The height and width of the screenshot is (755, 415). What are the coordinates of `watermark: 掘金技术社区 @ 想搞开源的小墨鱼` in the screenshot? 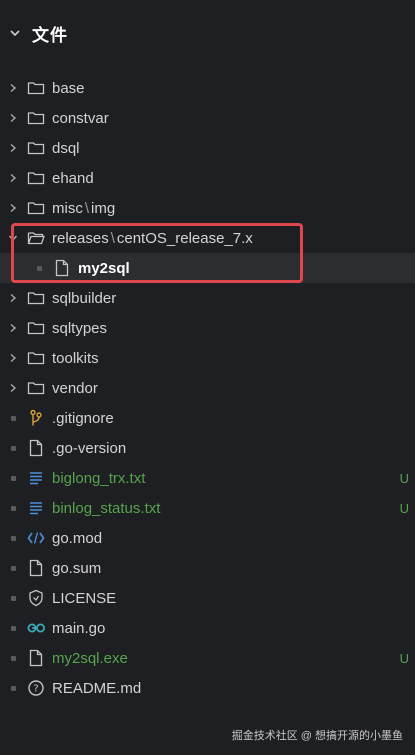 It's located at (317, 736).